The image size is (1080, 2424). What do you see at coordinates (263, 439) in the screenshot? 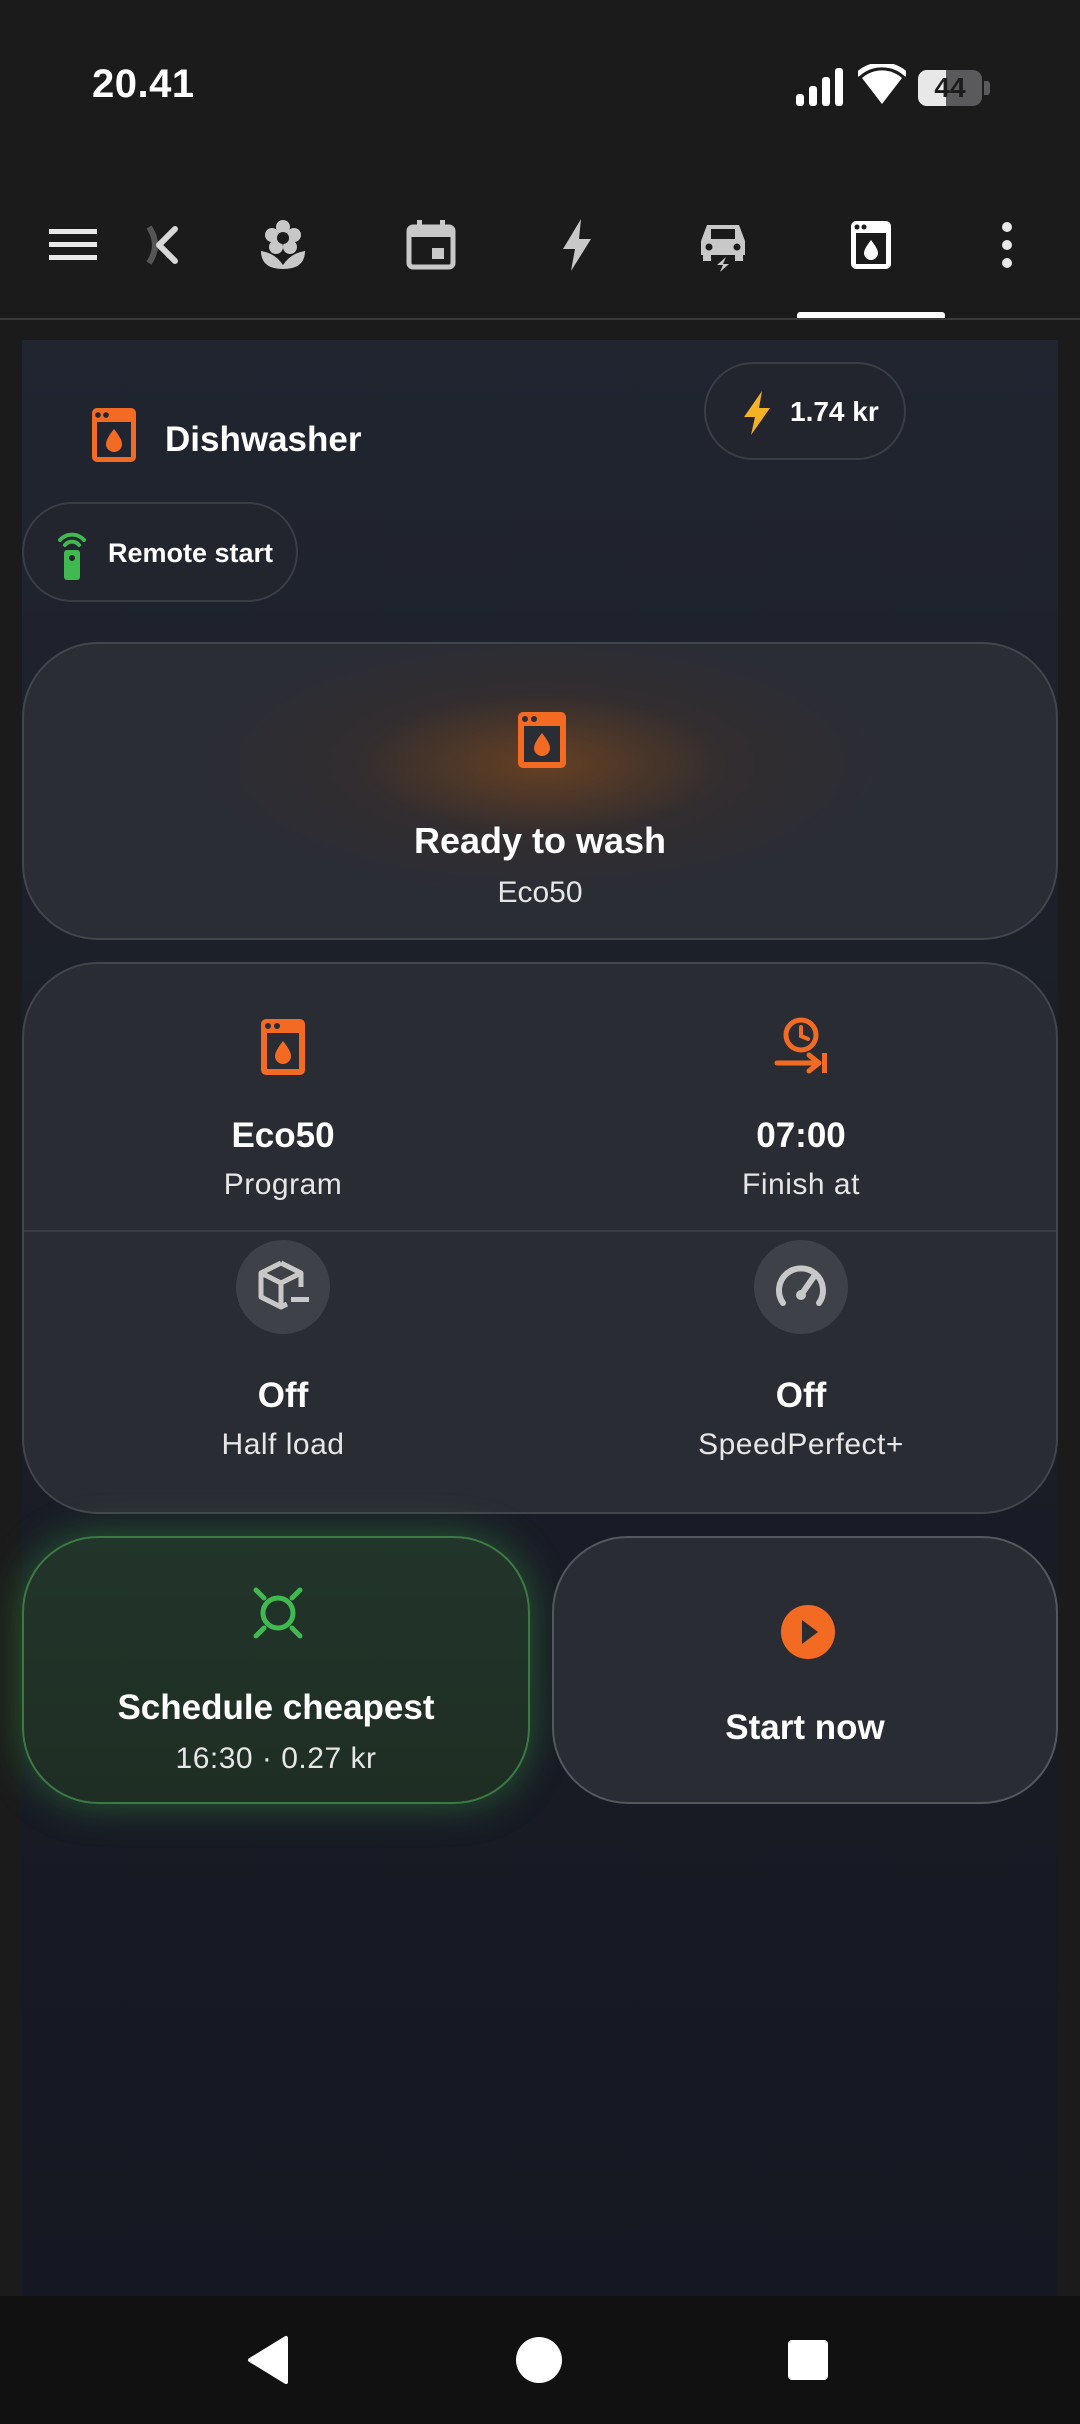
I see `device-title: Dishwasher` at bounding box center [263, 439].